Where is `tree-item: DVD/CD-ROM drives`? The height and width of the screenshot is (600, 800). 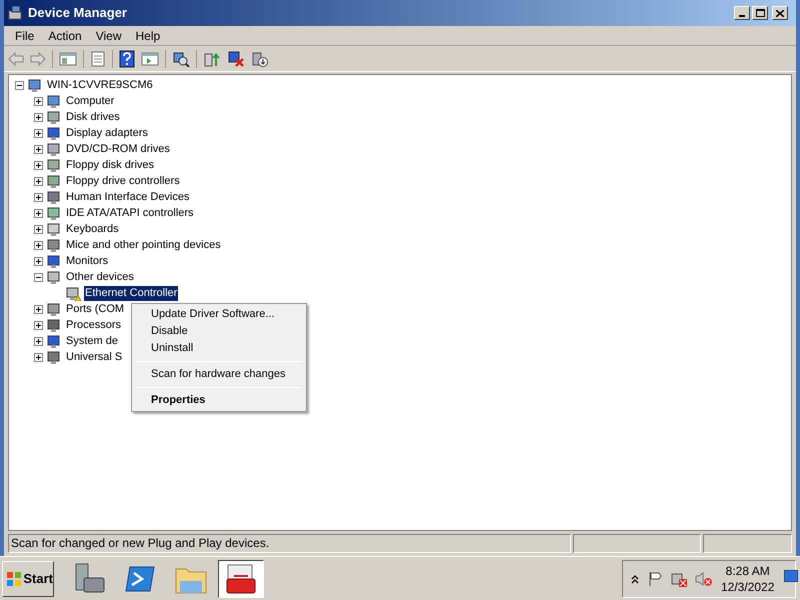 tree-item: DVD/CD-ROM drives is located at coordinates (118, 149).